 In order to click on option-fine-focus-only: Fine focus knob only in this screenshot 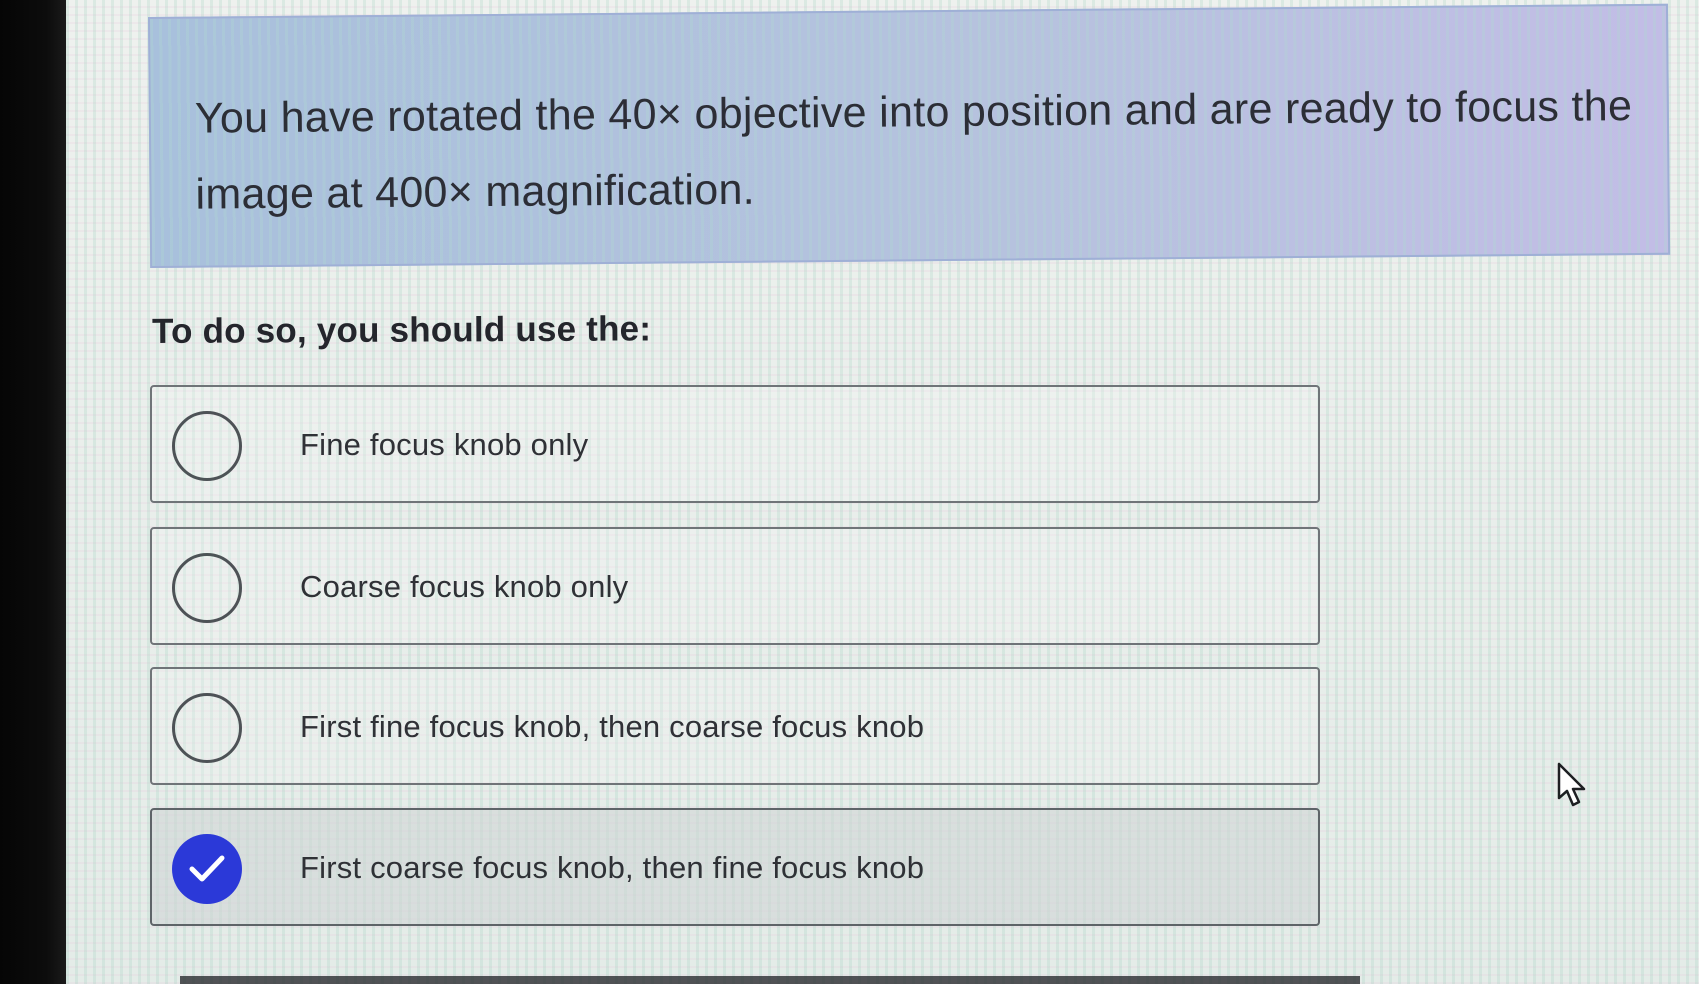, I will do `click(735, 444)`.